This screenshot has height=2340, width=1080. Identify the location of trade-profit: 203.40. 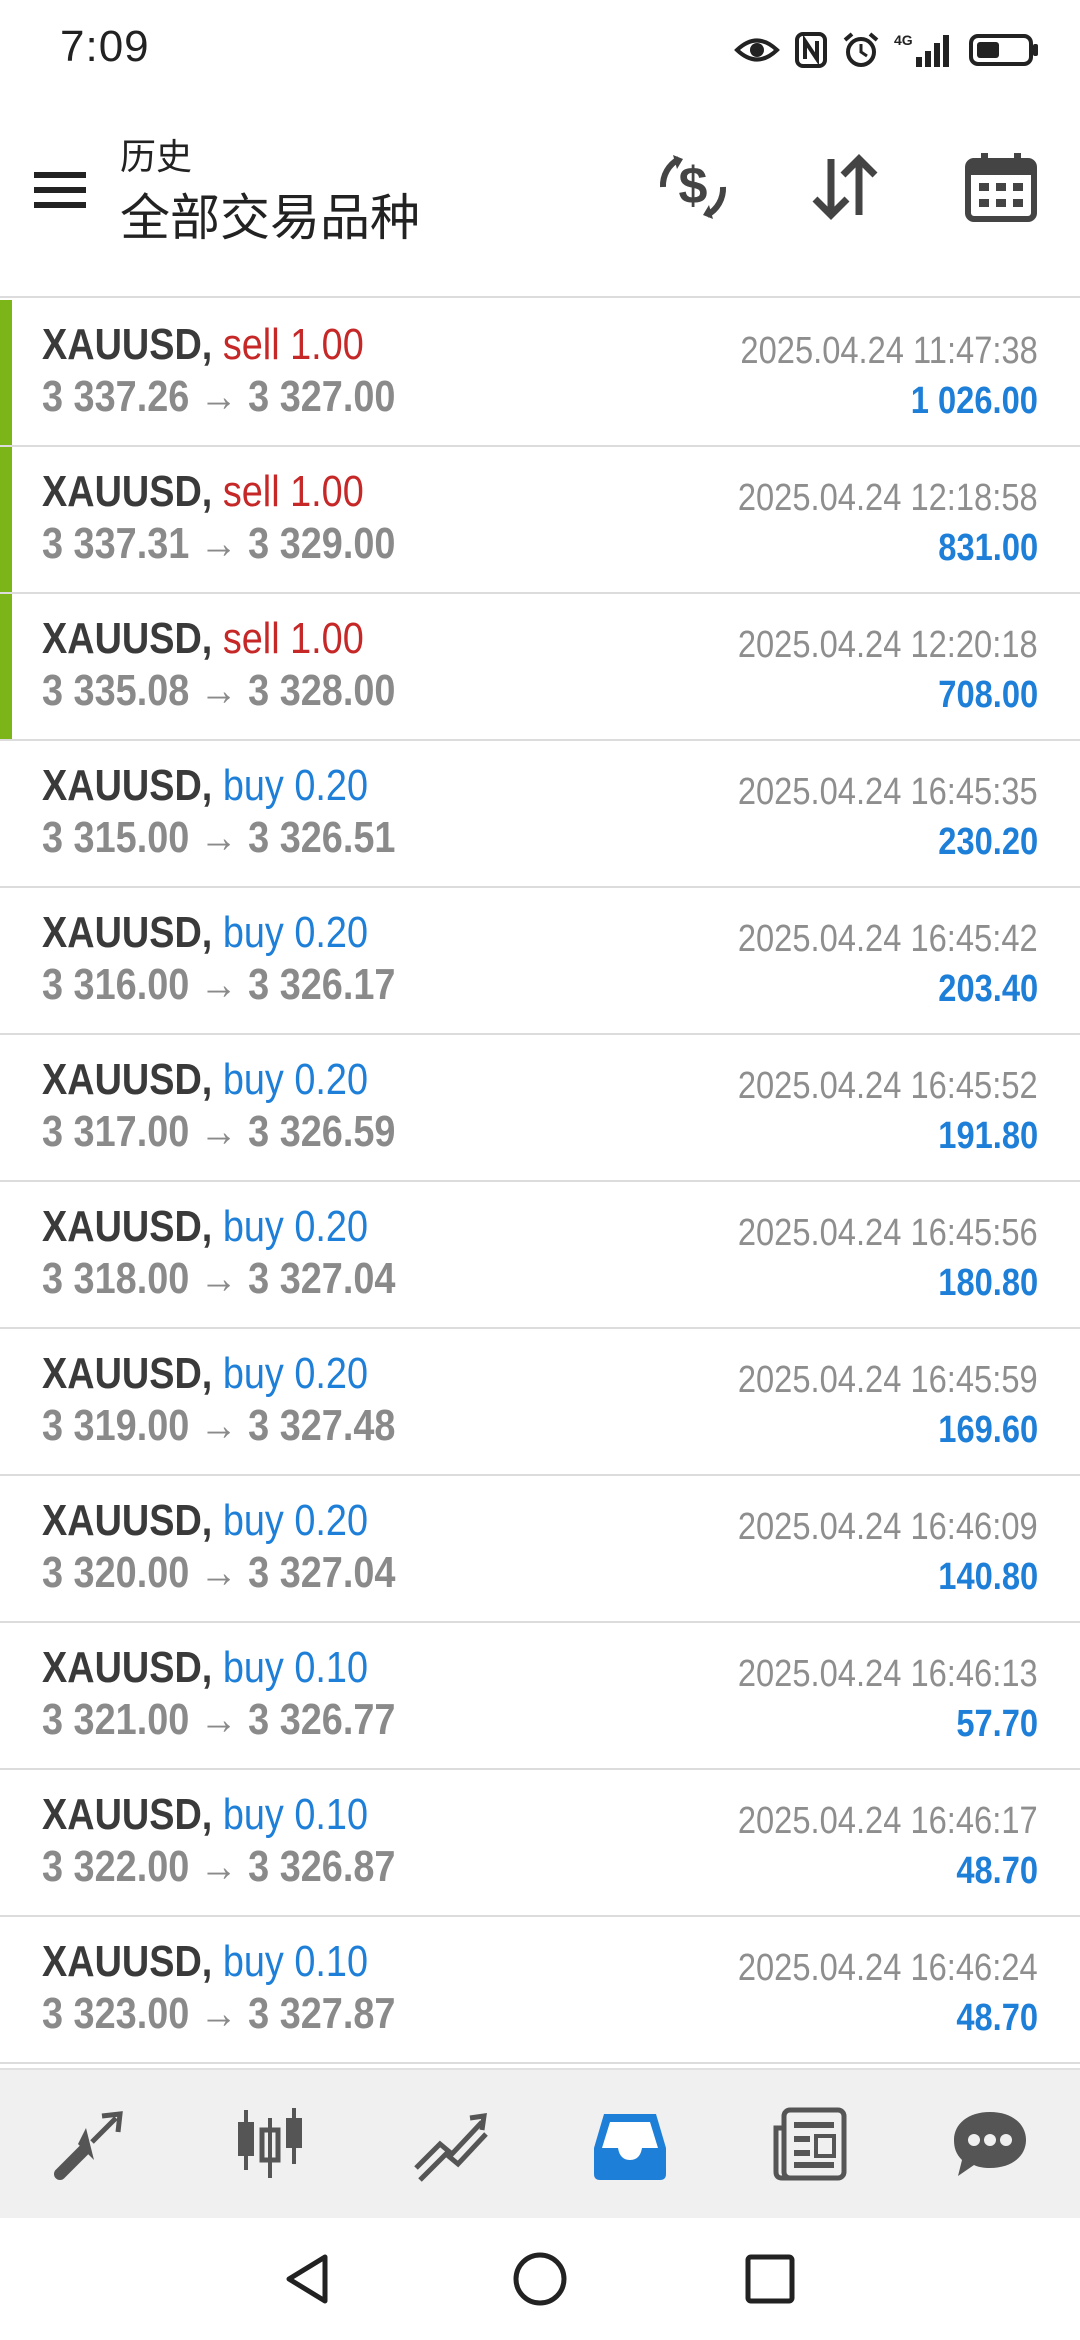
(988, 989).